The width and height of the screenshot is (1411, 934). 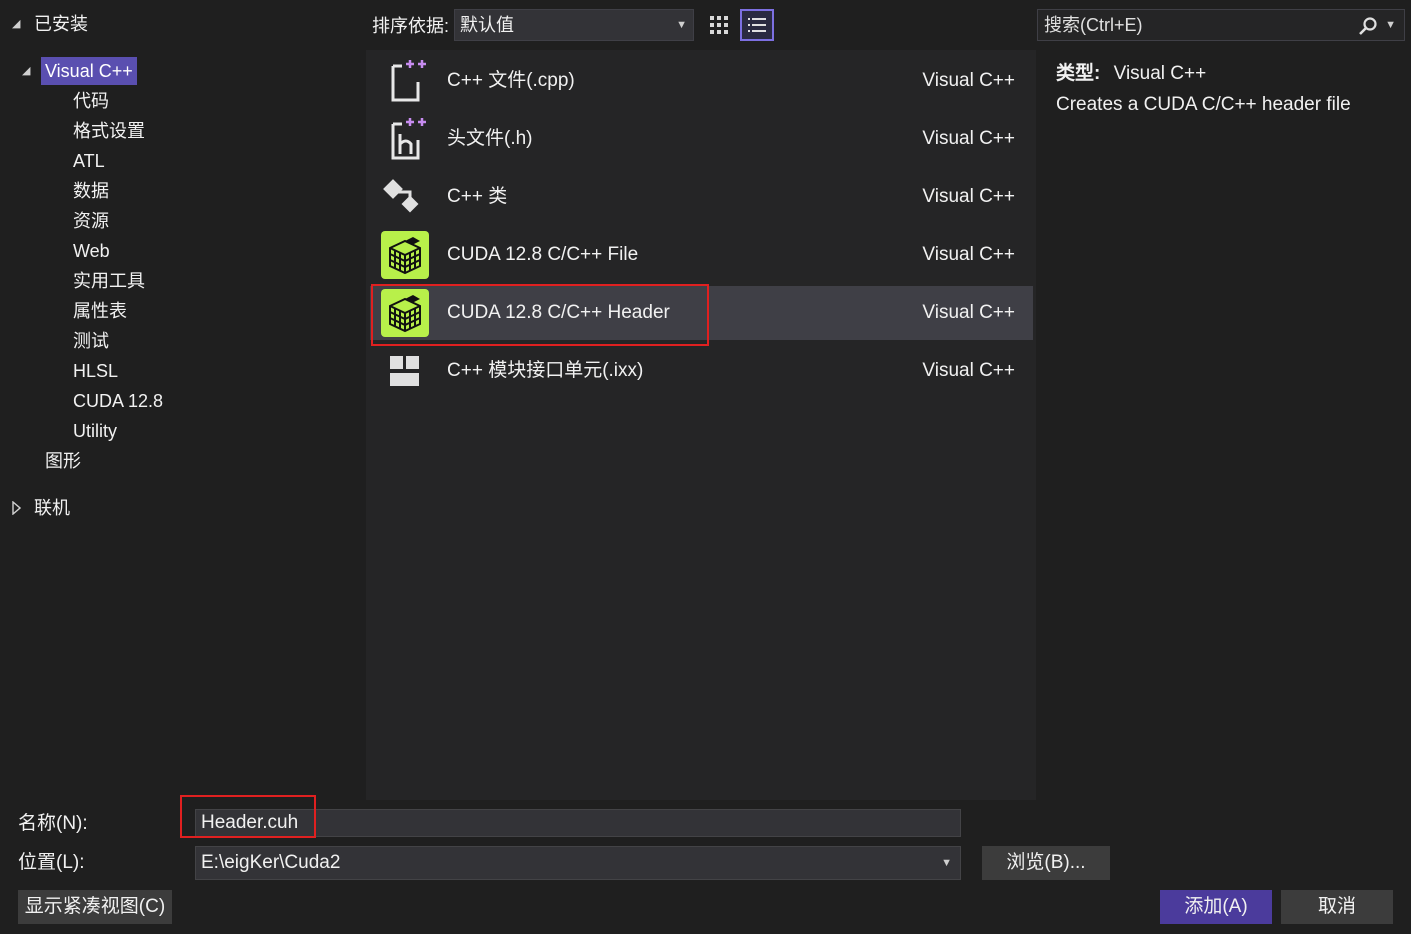 I want to click on list-view-button, so click(x=757, y=25).